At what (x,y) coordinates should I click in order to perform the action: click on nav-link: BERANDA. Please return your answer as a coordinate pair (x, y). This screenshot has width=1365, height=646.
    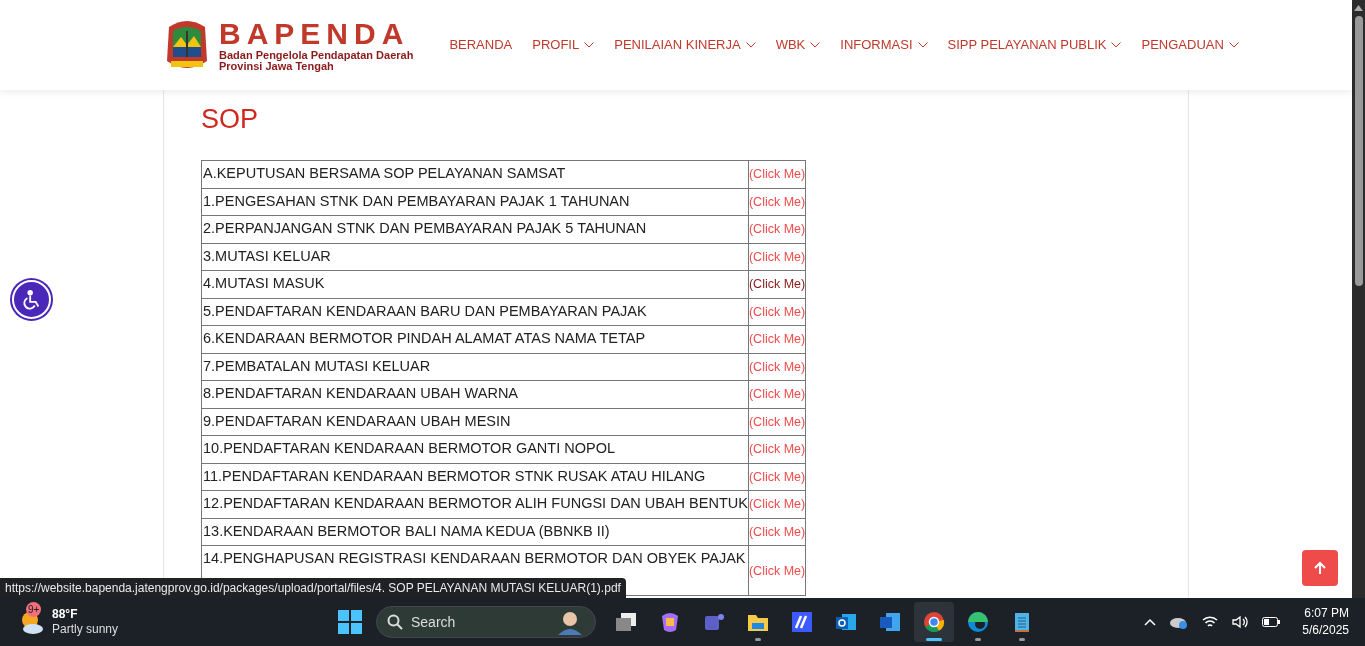
    Looking at the image, I should click on (481, 45).